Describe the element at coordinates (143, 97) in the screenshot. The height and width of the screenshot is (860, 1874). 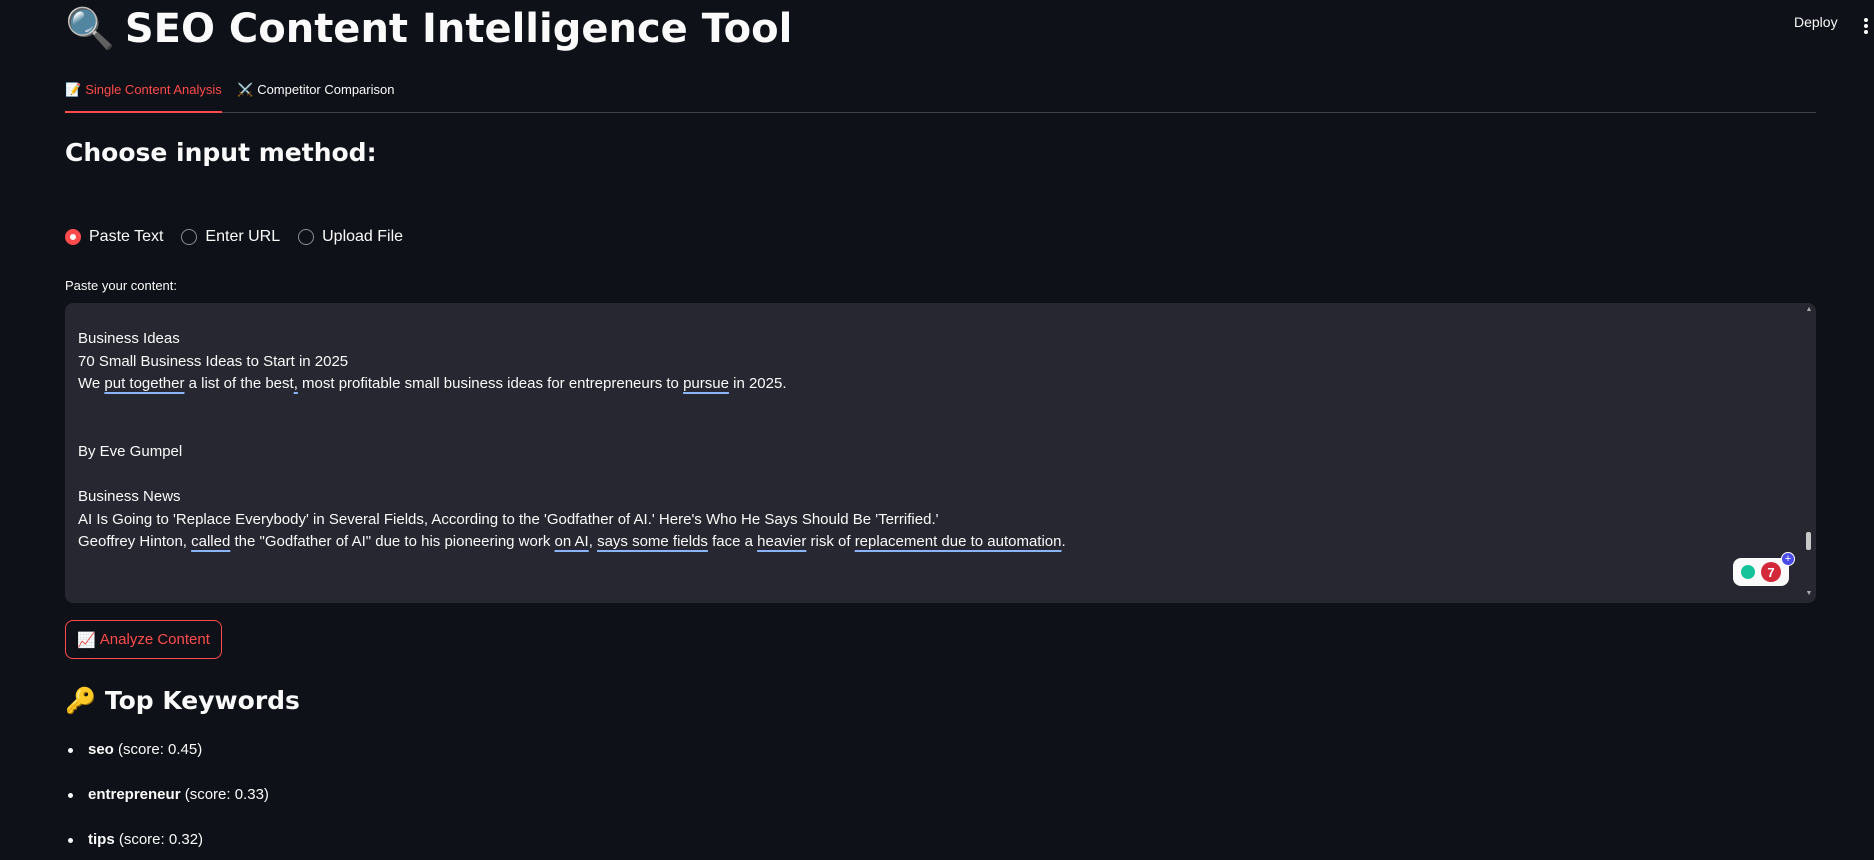
I see `tab-single-content-analysis: 📝 Single Content Analysis` at that location.